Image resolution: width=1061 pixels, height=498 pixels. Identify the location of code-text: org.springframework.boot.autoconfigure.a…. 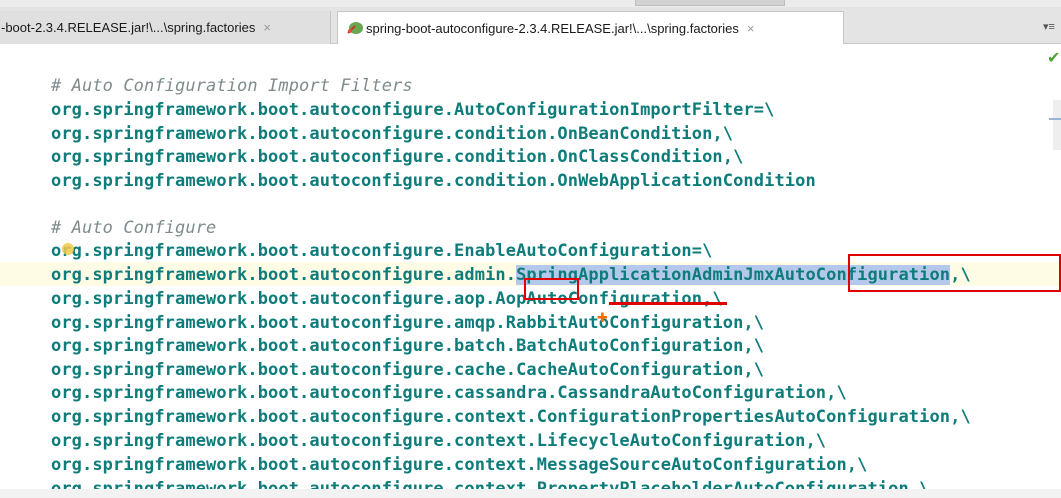
(284, 275).